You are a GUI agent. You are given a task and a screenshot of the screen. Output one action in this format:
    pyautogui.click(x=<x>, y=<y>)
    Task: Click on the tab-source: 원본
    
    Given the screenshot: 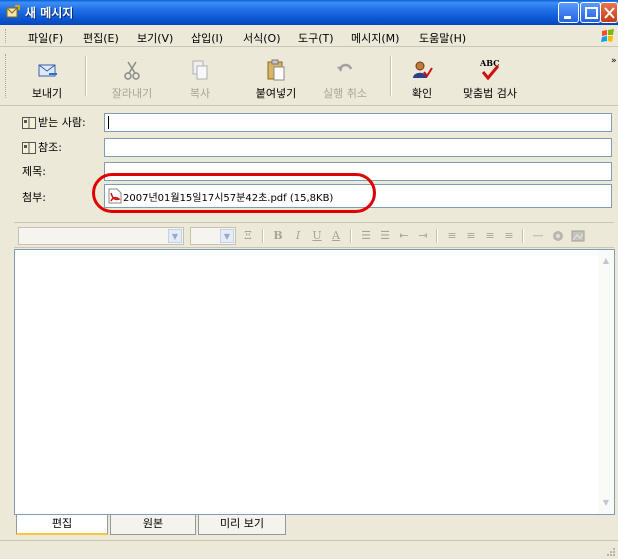 What is the action you would take?
    pyautogui.click(x=153, y=525)
    